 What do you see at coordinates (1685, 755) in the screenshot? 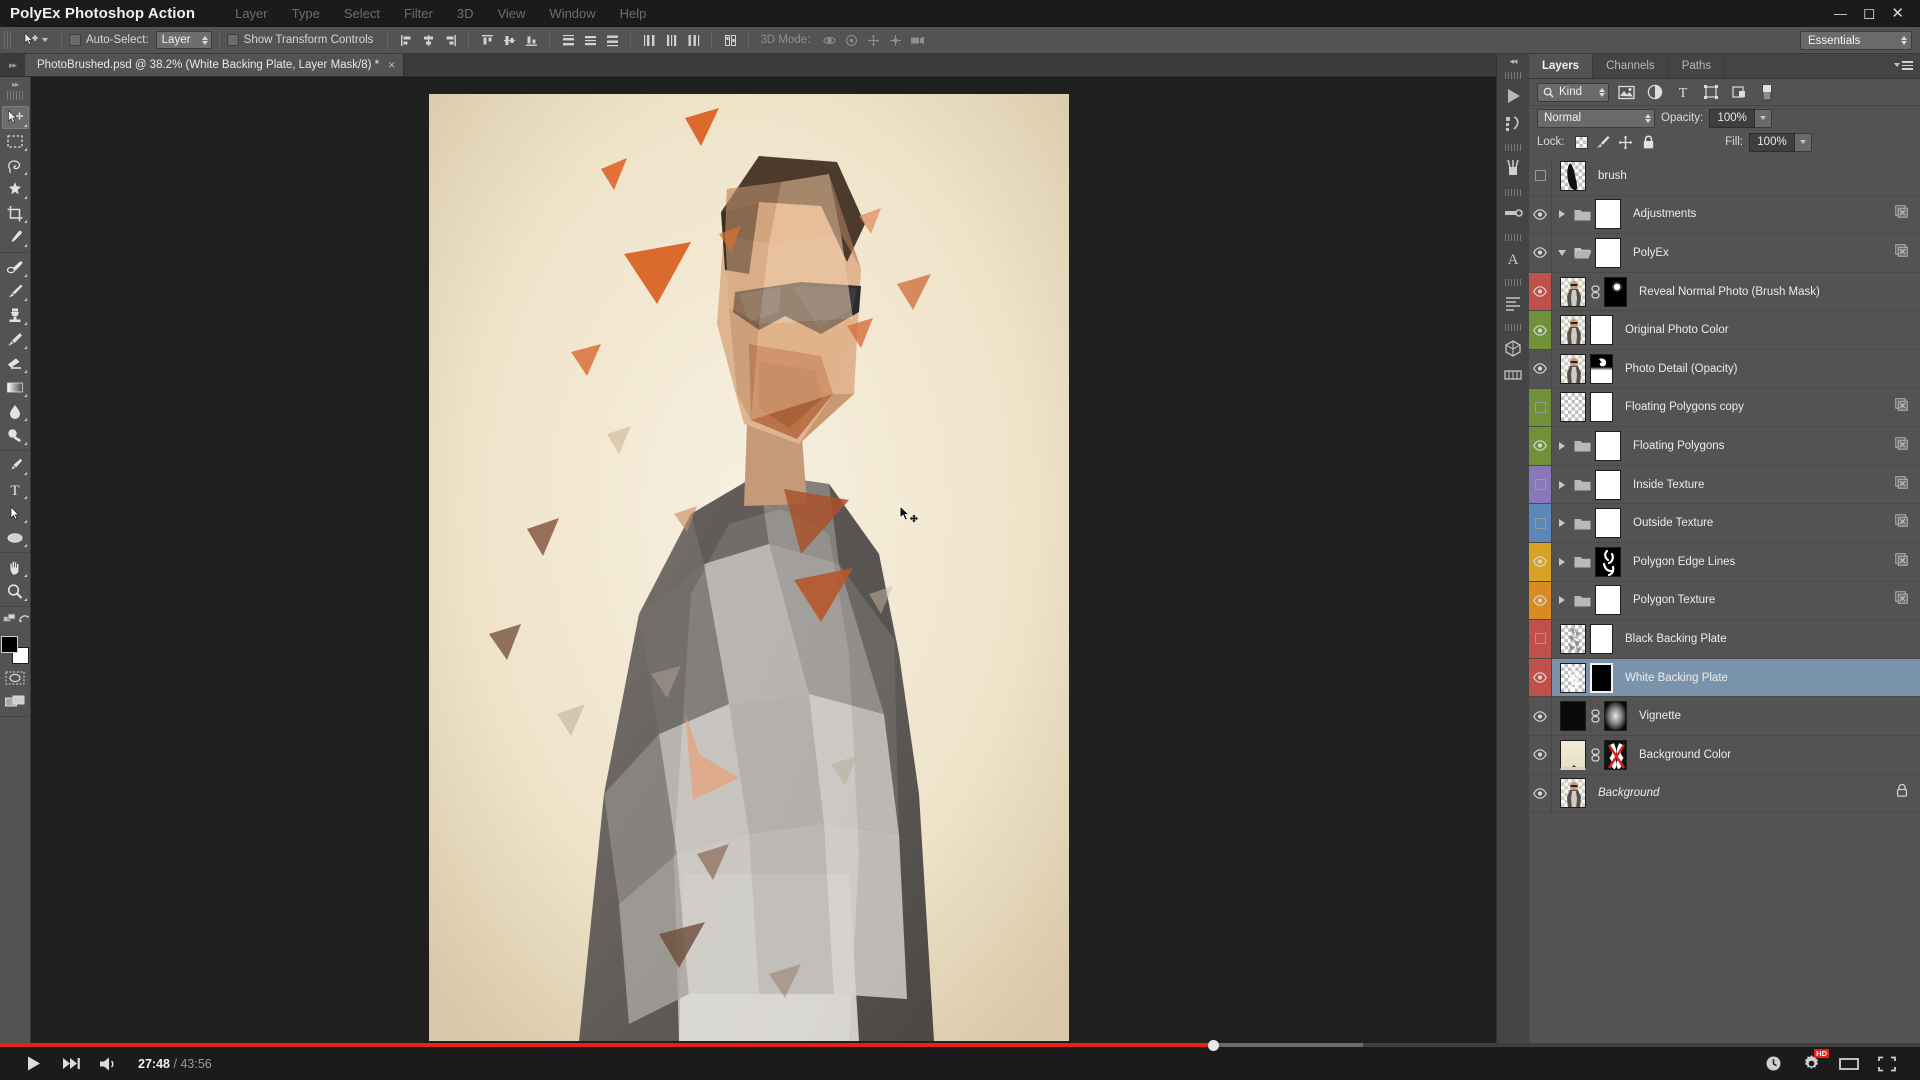
I see `layer-name: Background Color` at bounding box center [1685, 755].